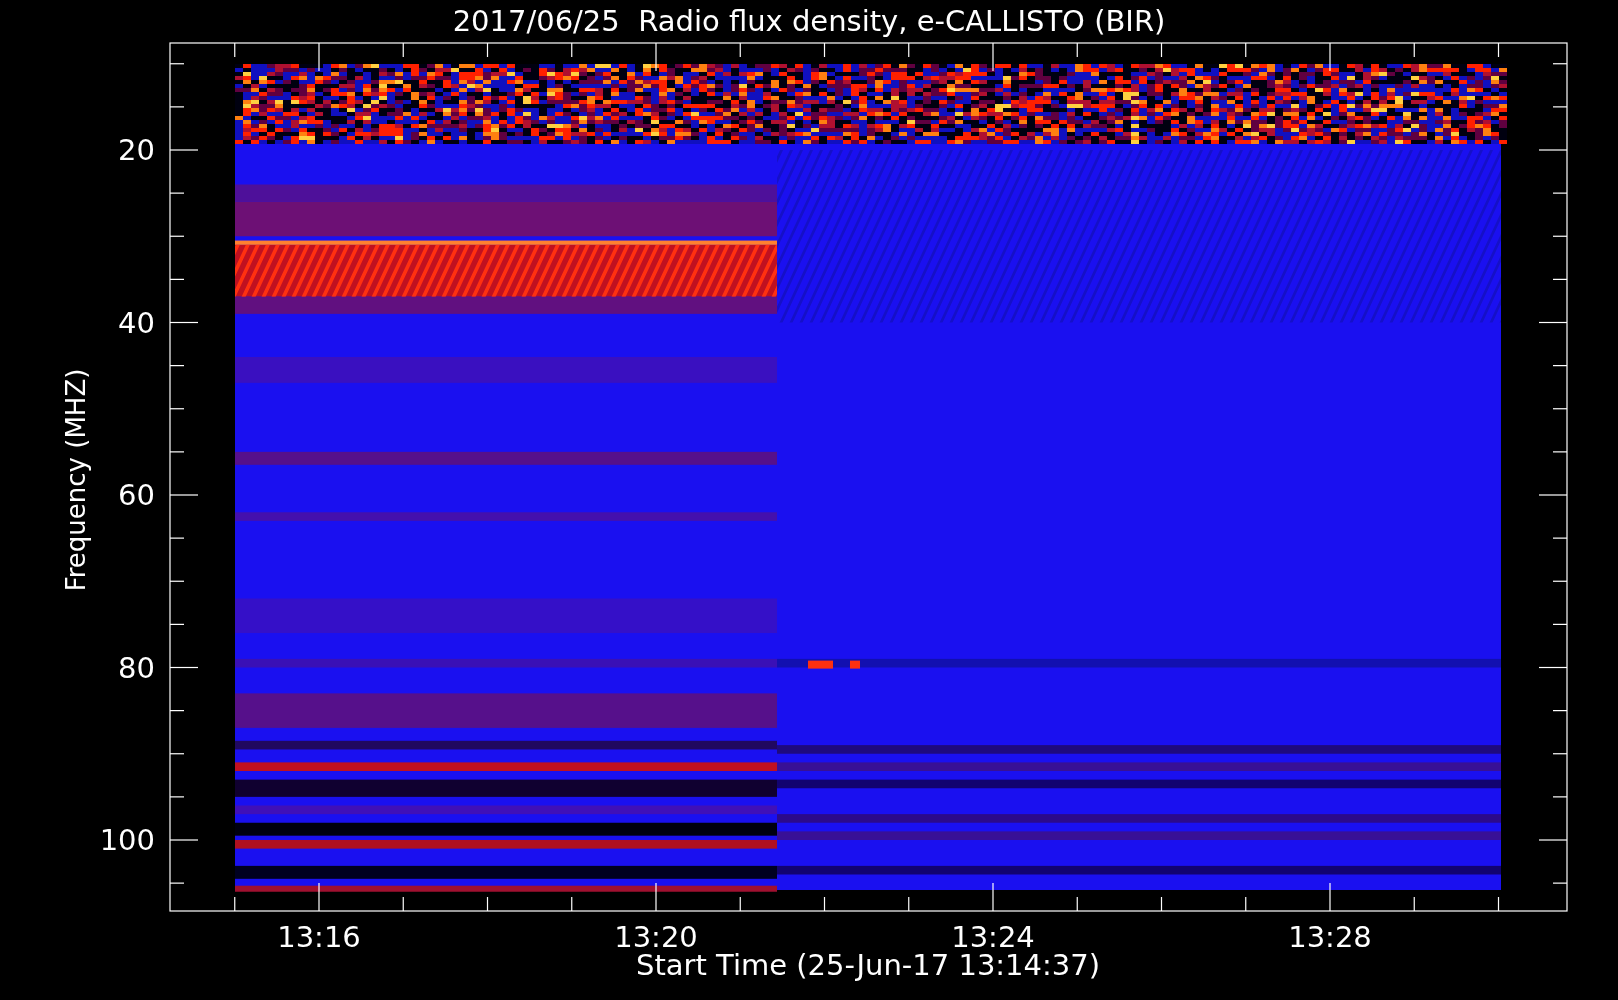 This screenshot has width=1618, height=1000. Describe the element at coordinates (76, 480) in the screenshot. I see `axis-label: Frequency (MHZ)` at that location.